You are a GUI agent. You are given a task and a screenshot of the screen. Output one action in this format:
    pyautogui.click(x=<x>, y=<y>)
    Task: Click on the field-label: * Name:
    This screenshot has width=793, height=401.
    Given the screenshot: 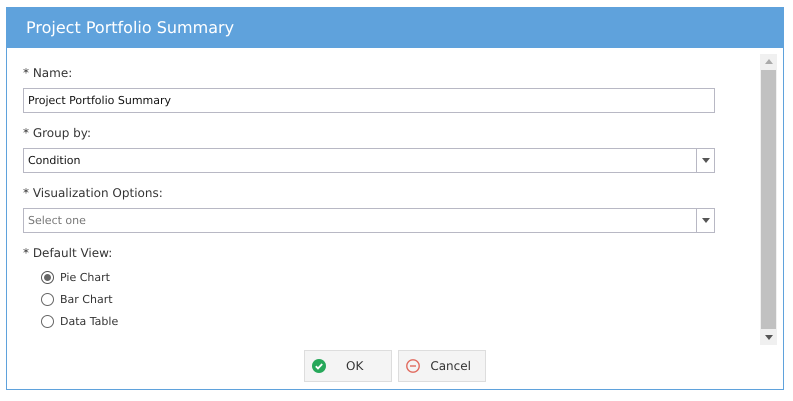 What is the action you would take?
    pyautogui.click(x=48, y=74)
    